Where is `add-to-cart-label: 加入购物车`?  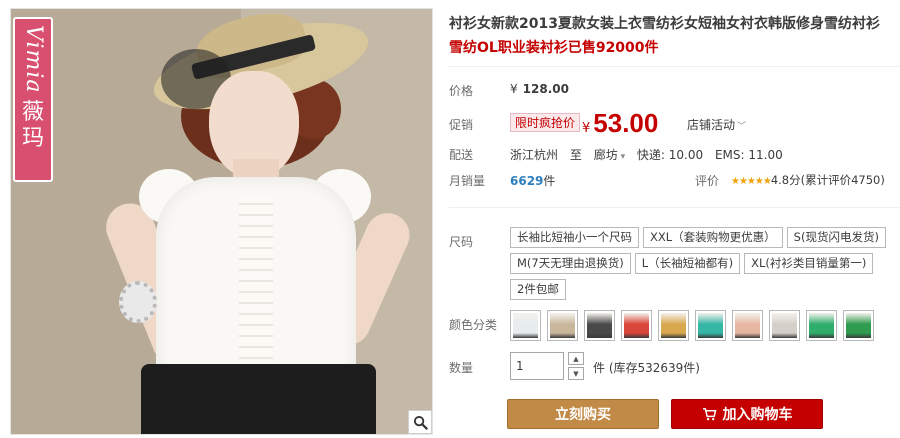
add-to-cart-label: 加入购物车 is located at coordinates (757, 415).